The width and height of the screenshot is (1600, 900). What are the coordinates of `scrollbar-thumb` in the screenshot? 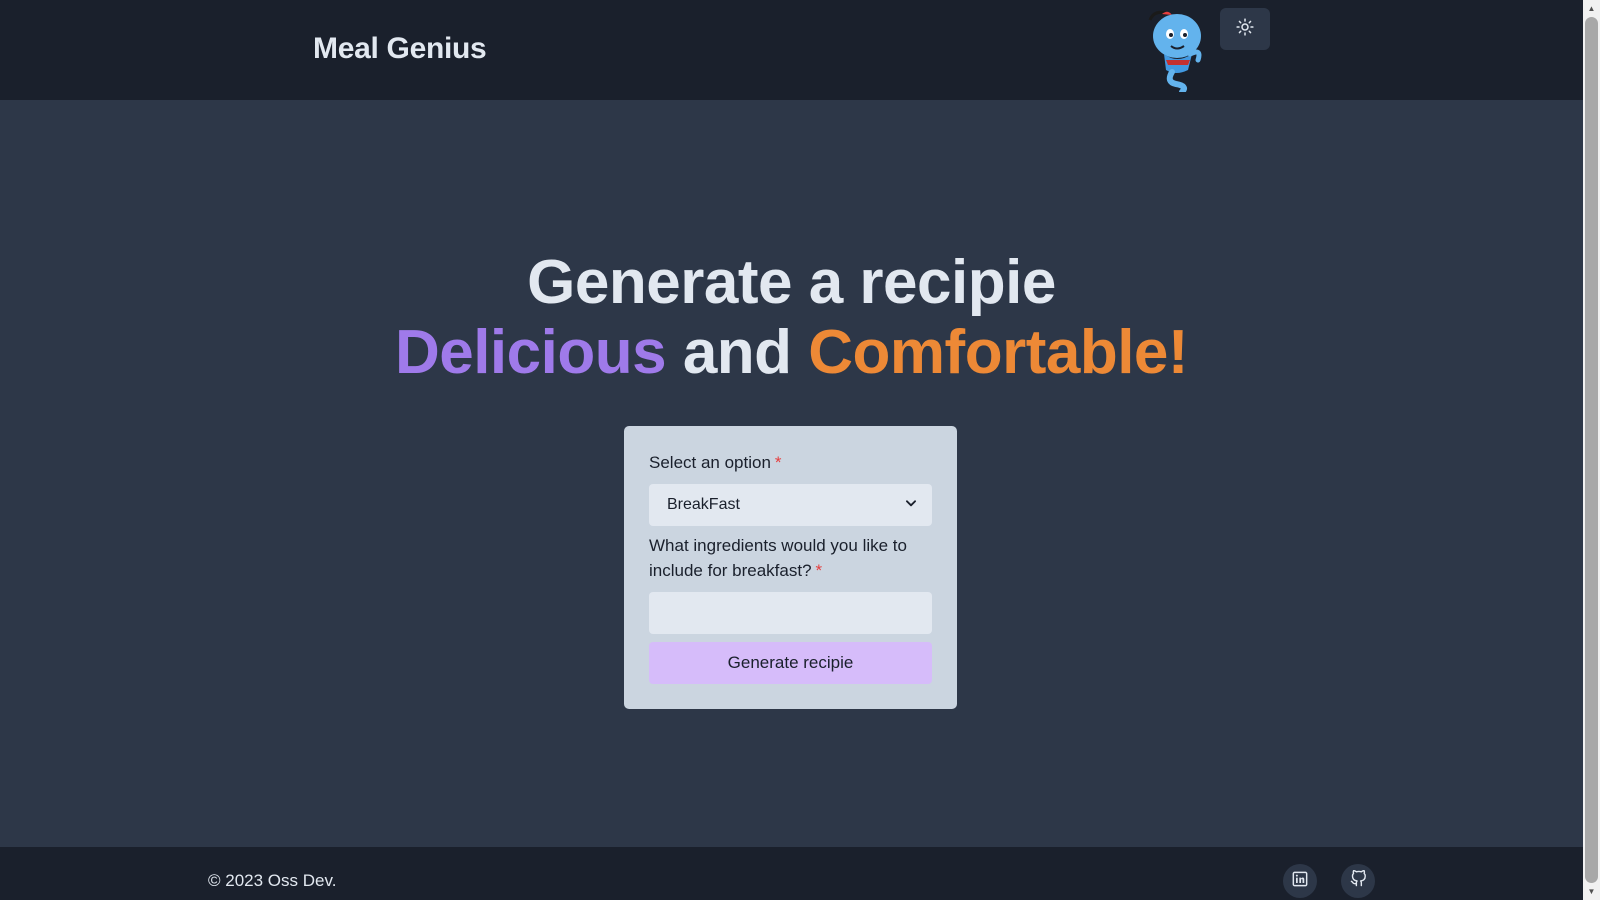 It's located at (1591, 450).